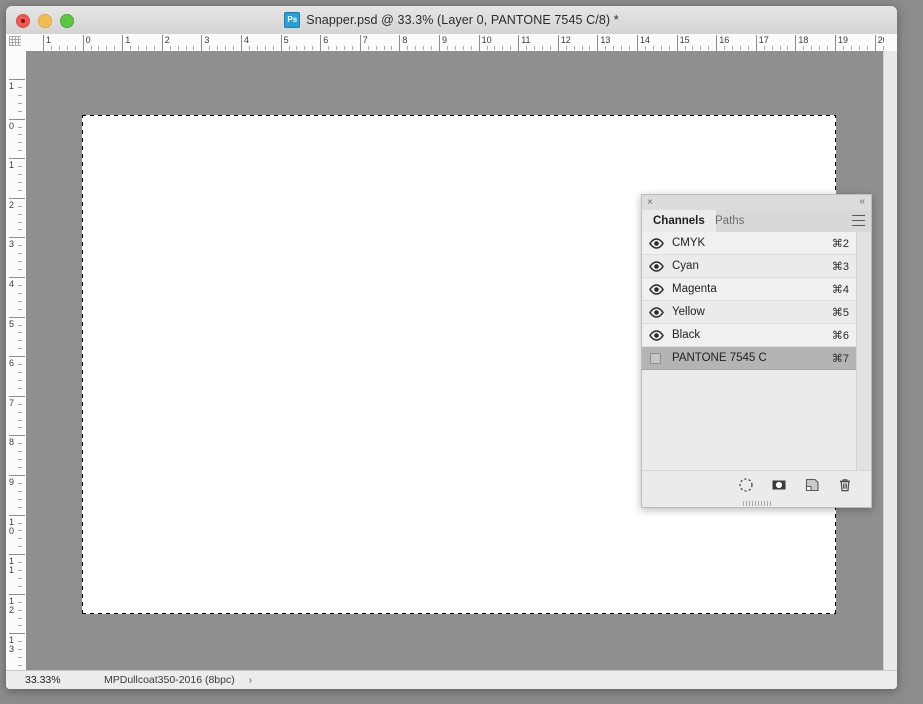 The width and height of the screenshot is (923, 704). I want to click on channel-row: CMYK ⌘2, so click(756, 243).